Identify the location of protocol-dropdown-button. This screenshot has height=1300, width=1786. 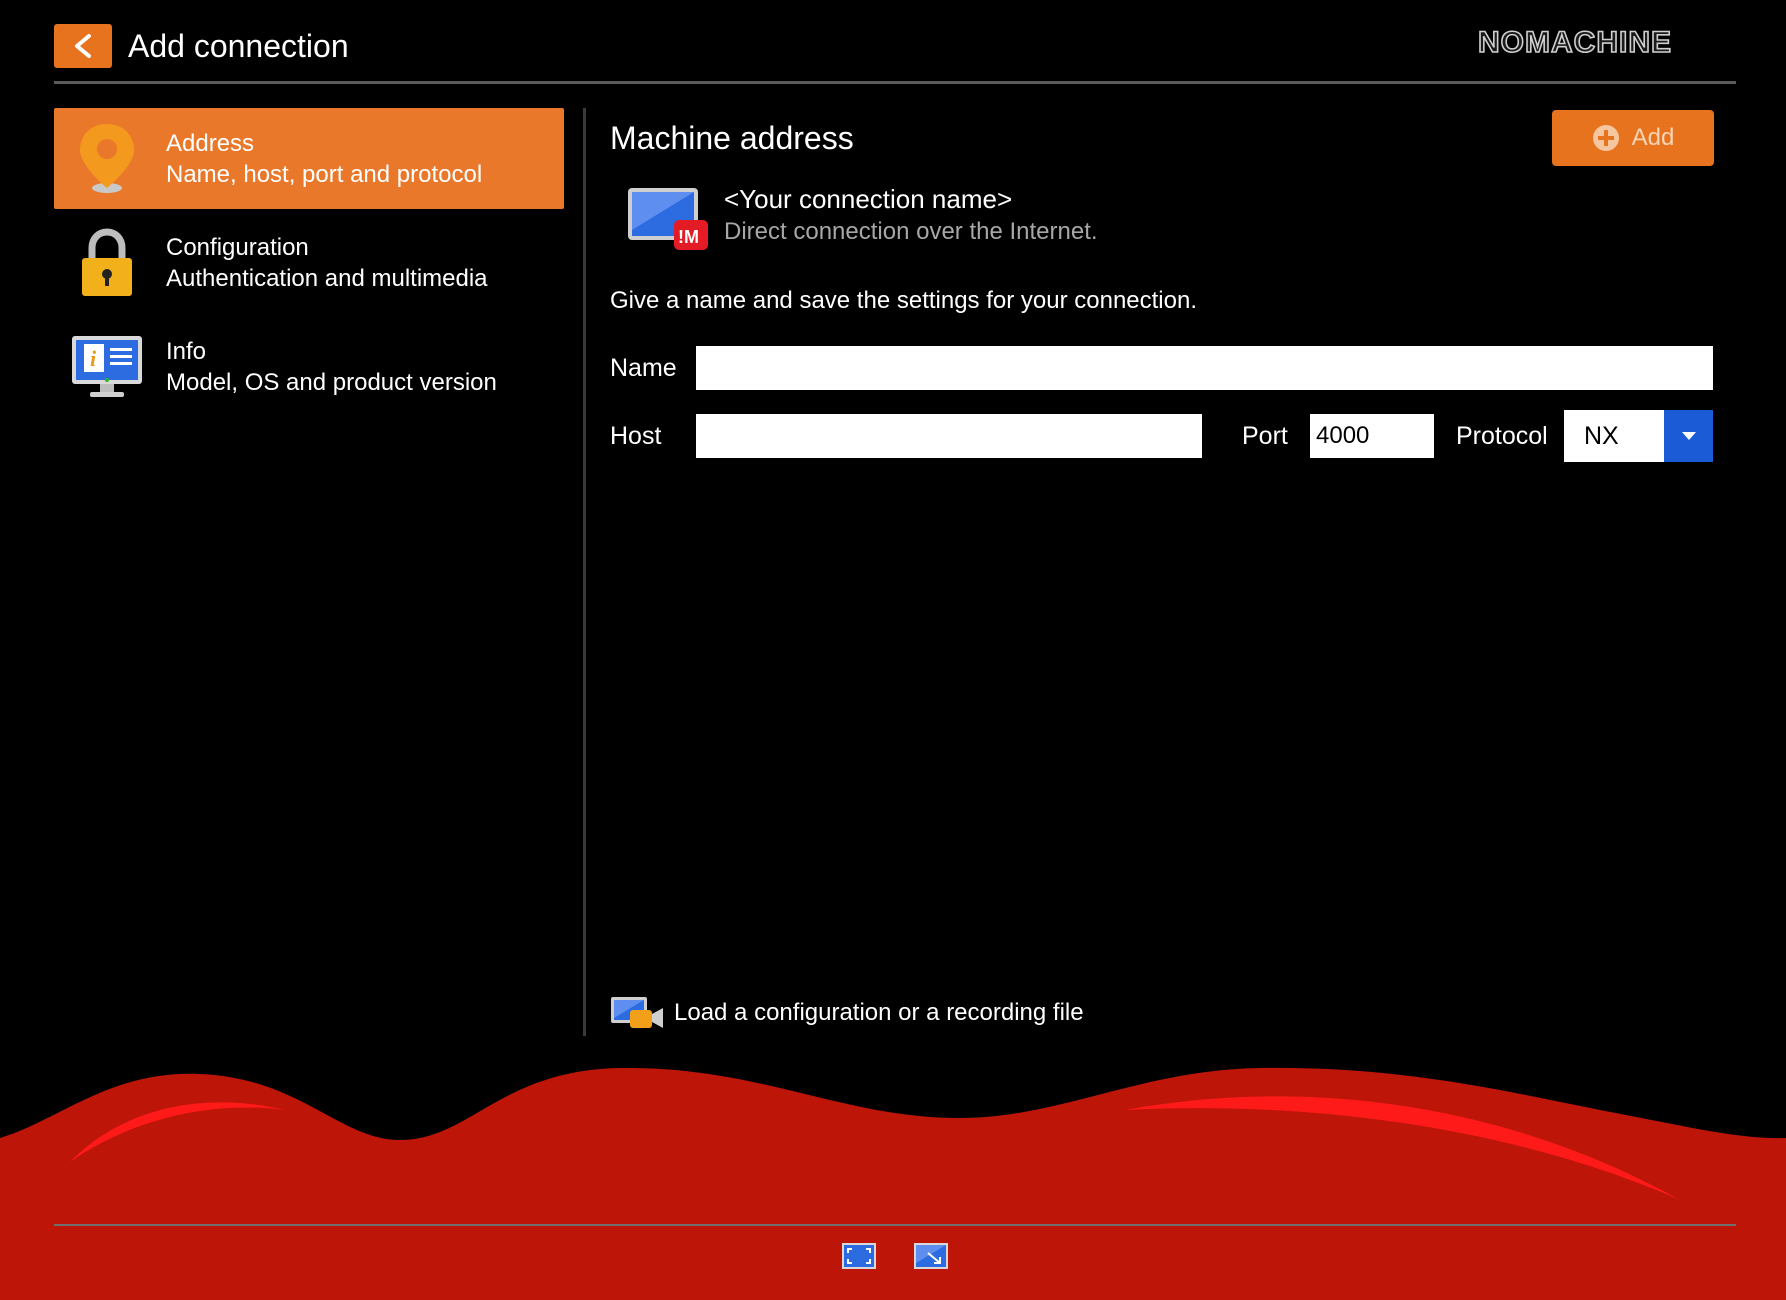
(1688, 436).